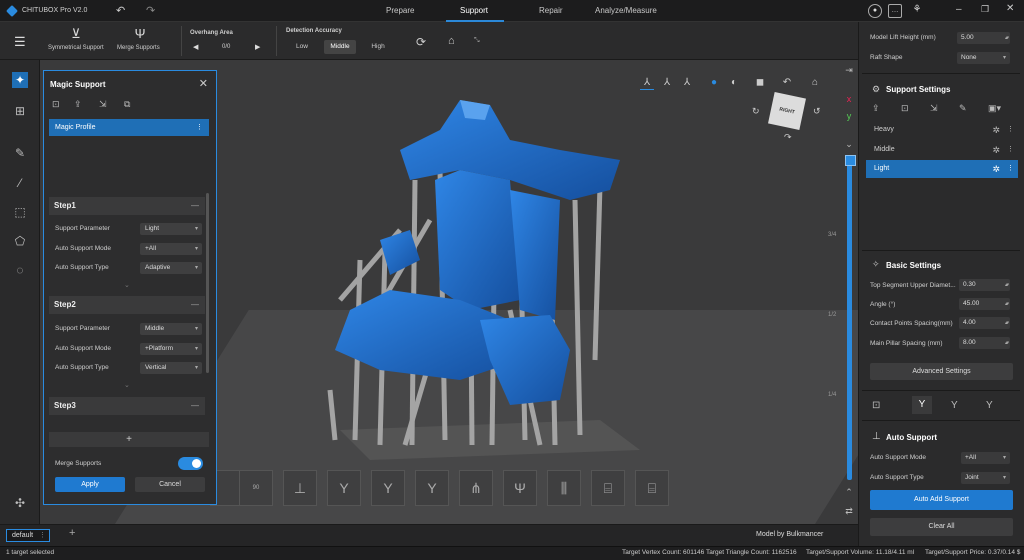 The image size is (1024, 560). What do you see at coordinates (876, 405) in the screenshot?
I see `import-support-icon: ⊡` at bounding box center [876, 405].